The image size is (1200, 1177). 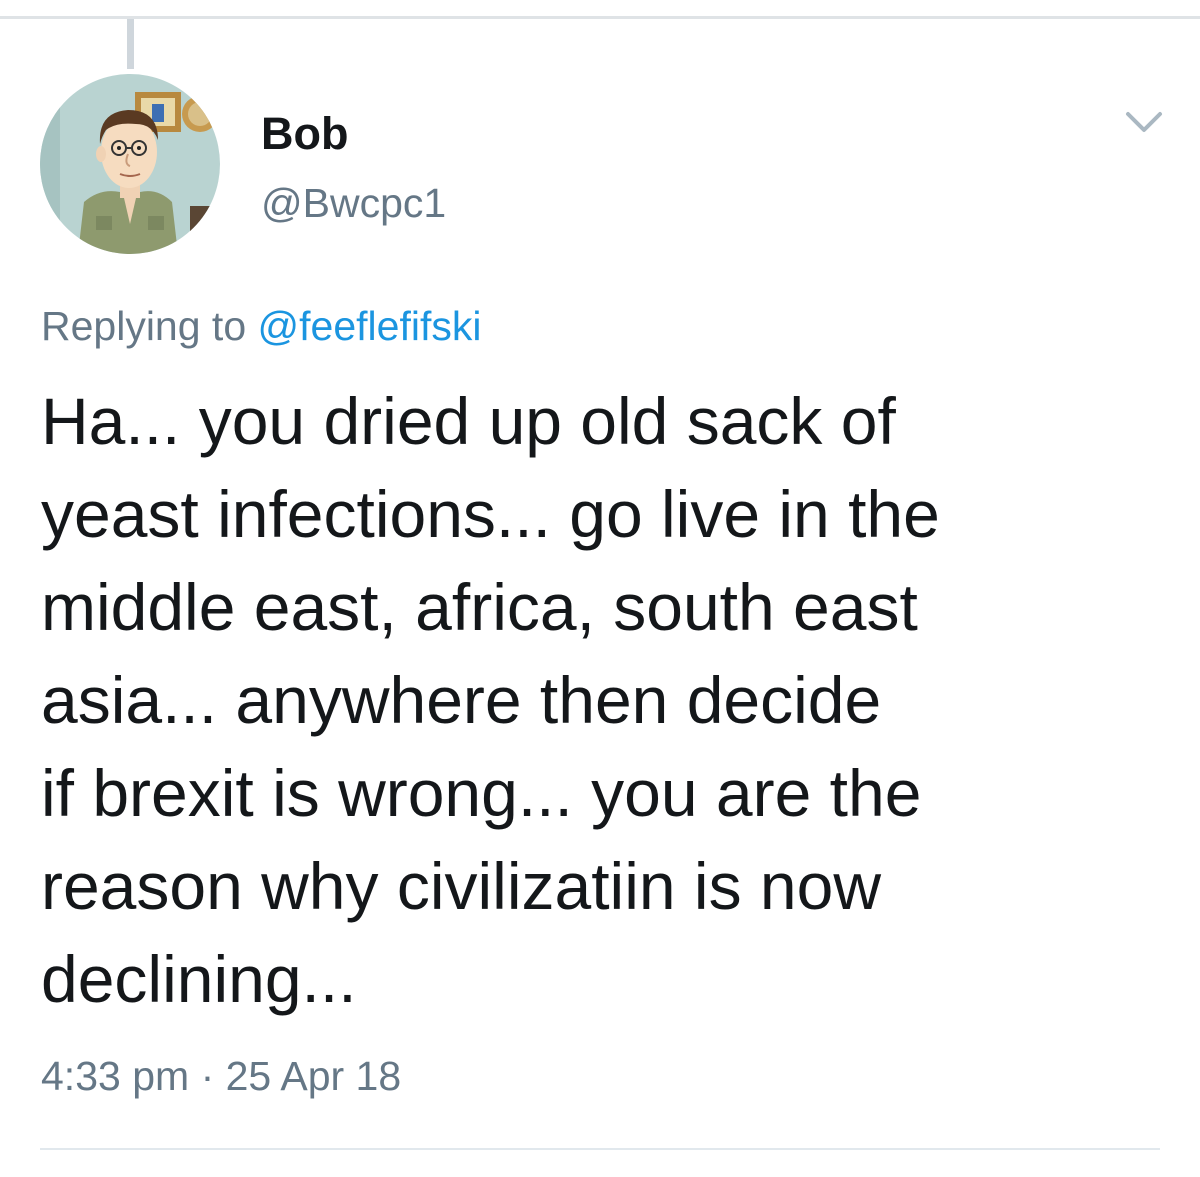 I want to click on top-divider, so click(x=600, y=17).